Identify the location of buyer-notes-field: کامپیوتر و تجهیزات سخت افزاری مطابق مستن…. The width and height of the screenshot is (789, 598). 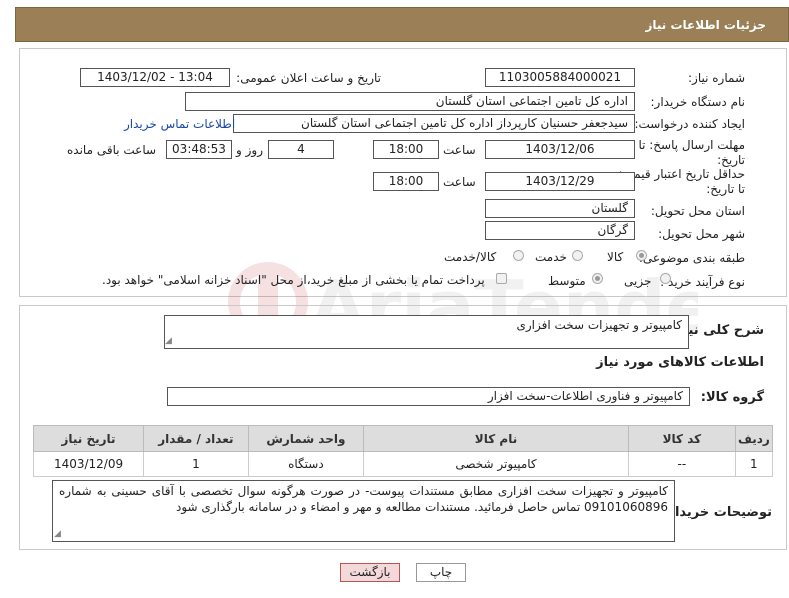
(363, 511).